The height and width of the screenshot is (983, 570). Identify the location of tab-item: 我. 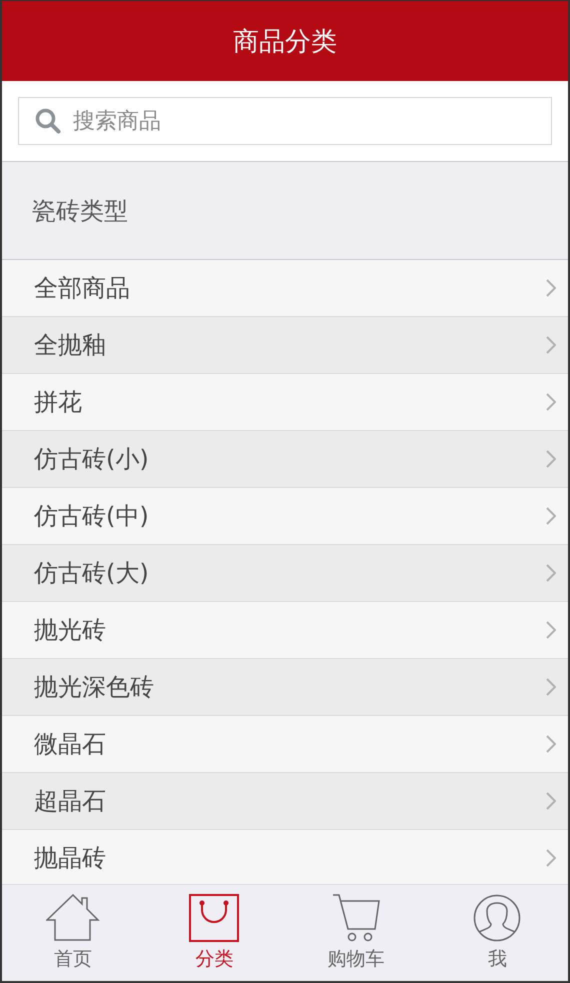
(497, 933).